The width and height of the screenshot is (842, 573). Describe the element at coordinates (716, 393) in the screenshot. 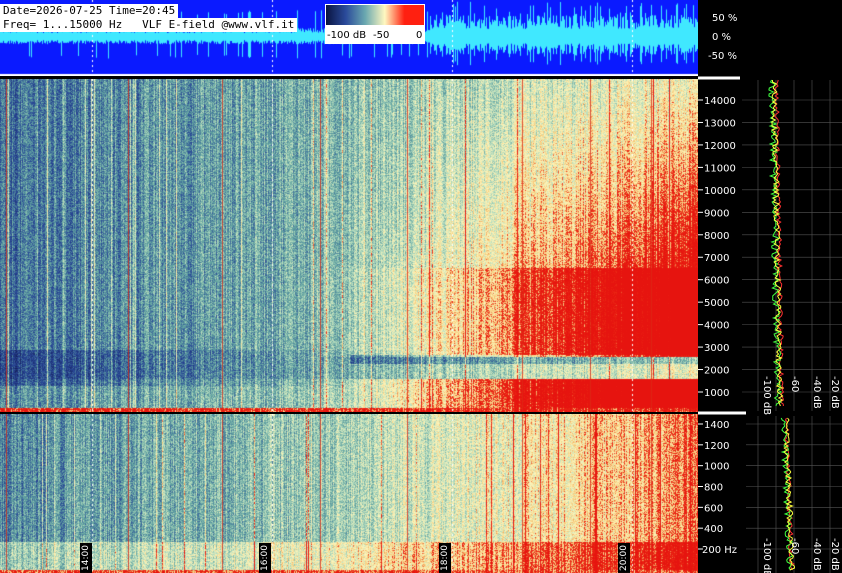

I see `upper-freq-tick: 1000` at that location.